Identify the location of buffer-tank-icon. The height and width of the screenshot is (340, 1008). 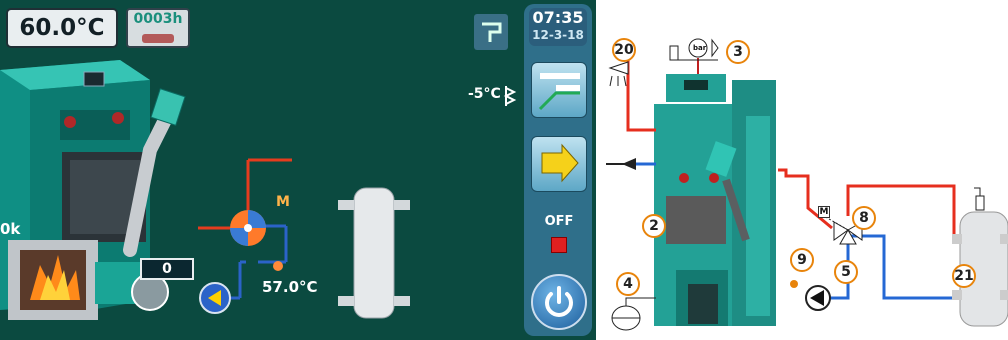
(374, 253).